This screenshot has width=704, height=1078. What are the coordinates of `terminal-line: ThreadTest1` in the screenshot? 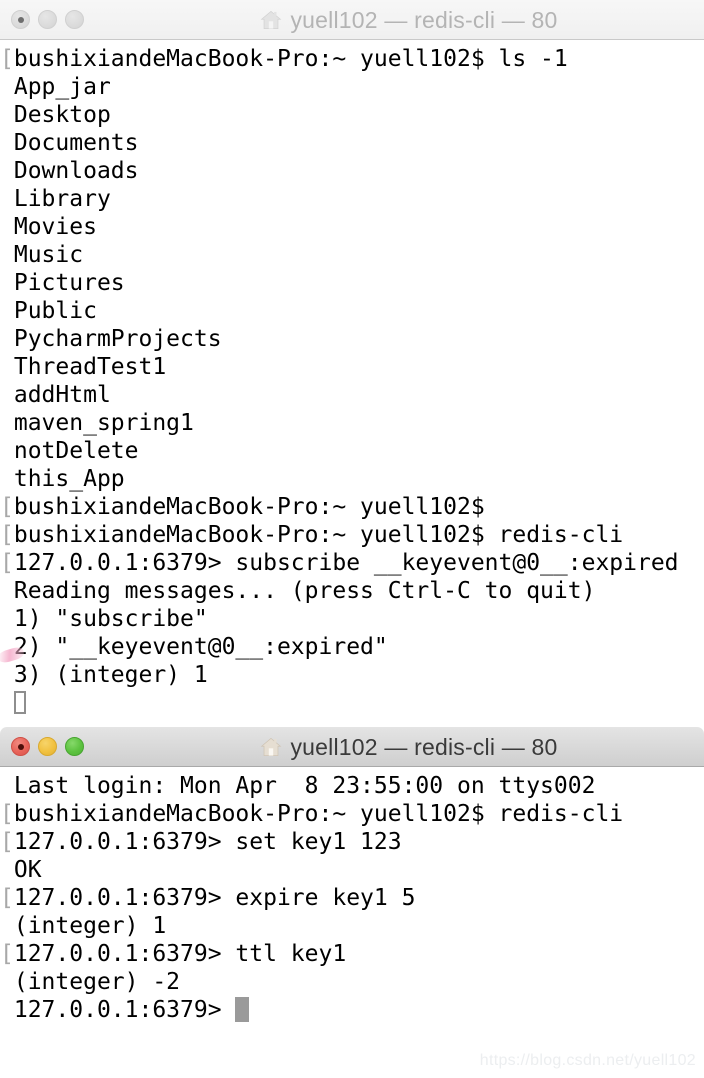 It's located at (352, 367).